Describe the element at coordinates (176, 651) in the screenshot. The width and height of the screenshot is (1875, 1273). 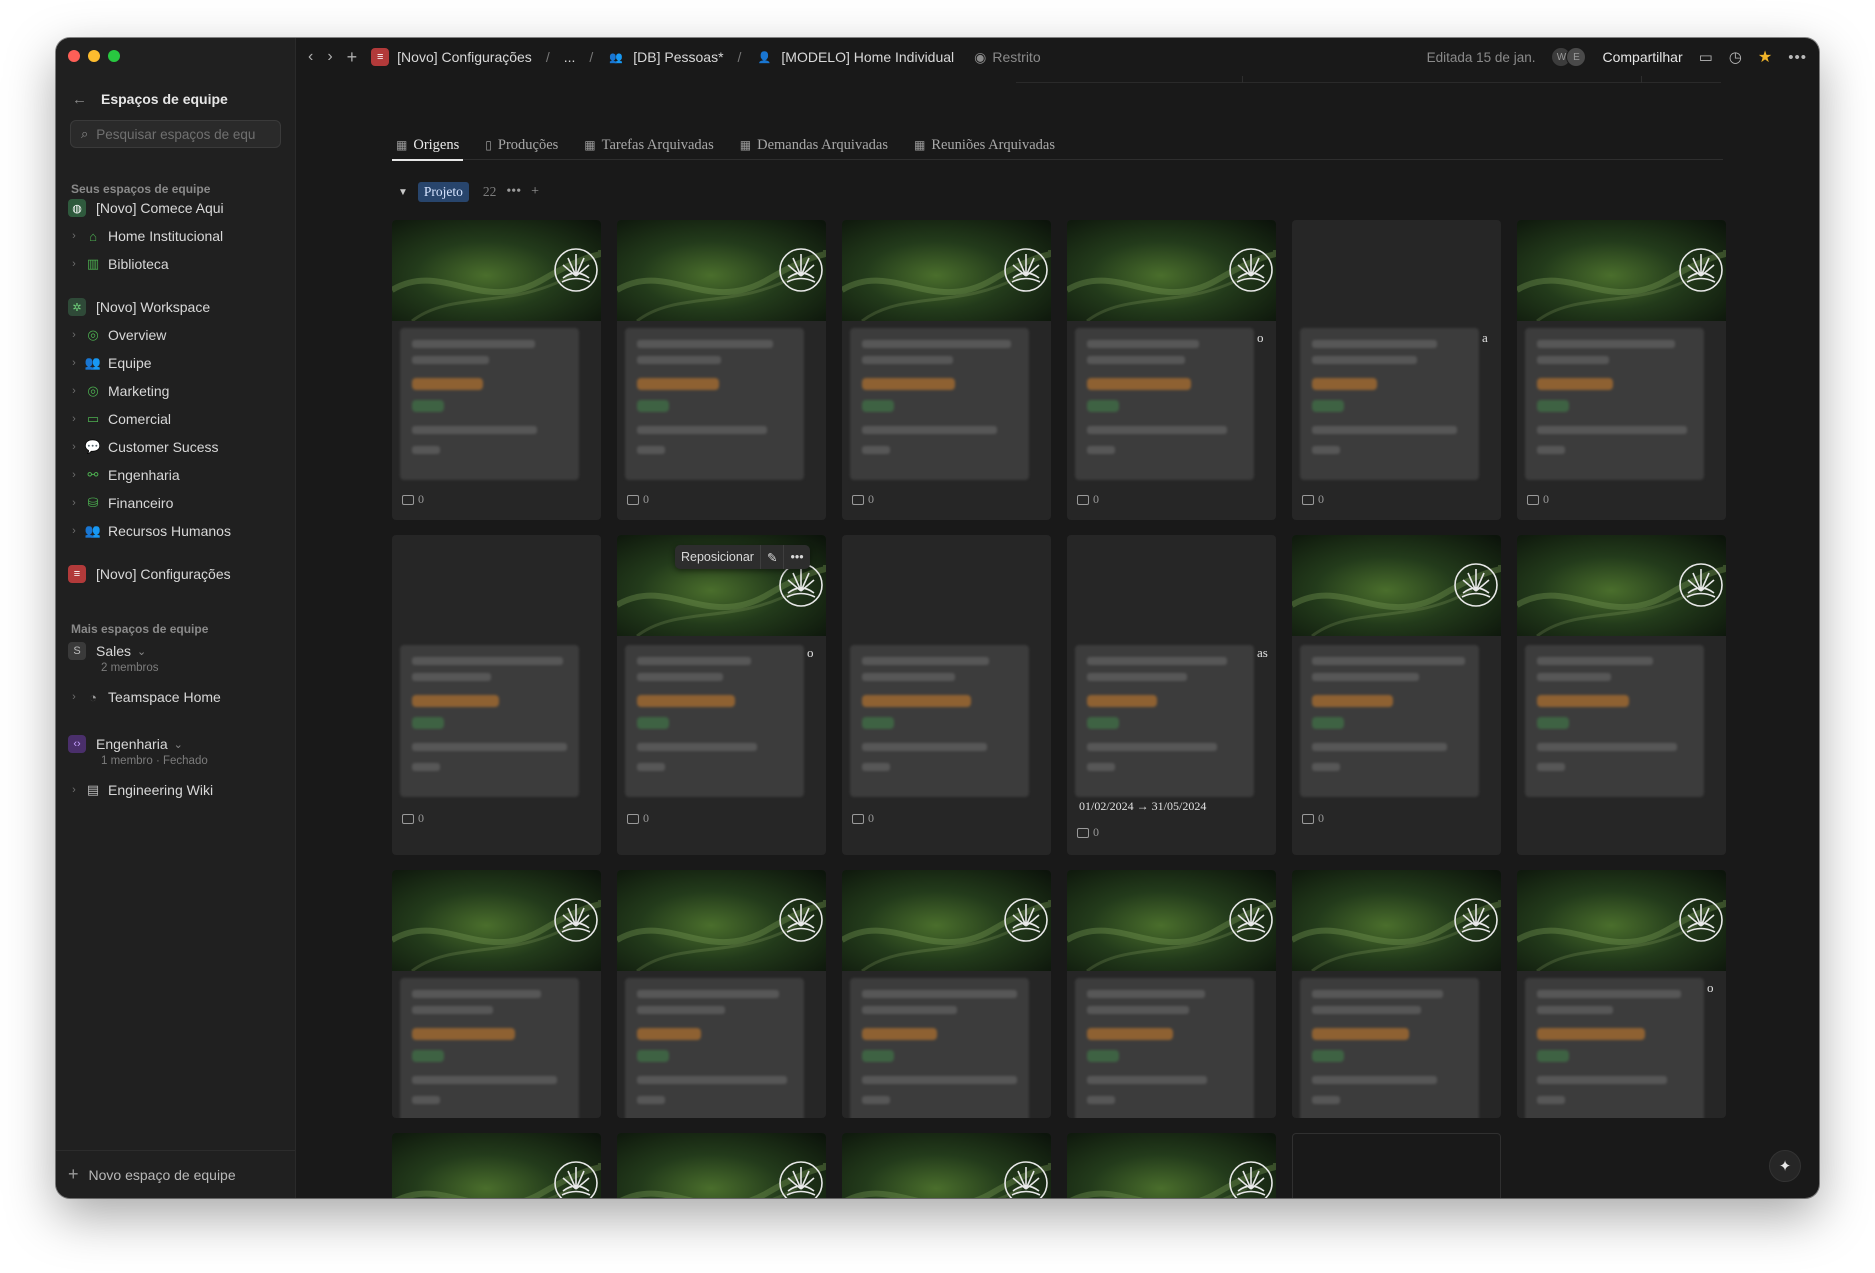
I see `sidebar-item-sales: S Sales ⌄` at that location.